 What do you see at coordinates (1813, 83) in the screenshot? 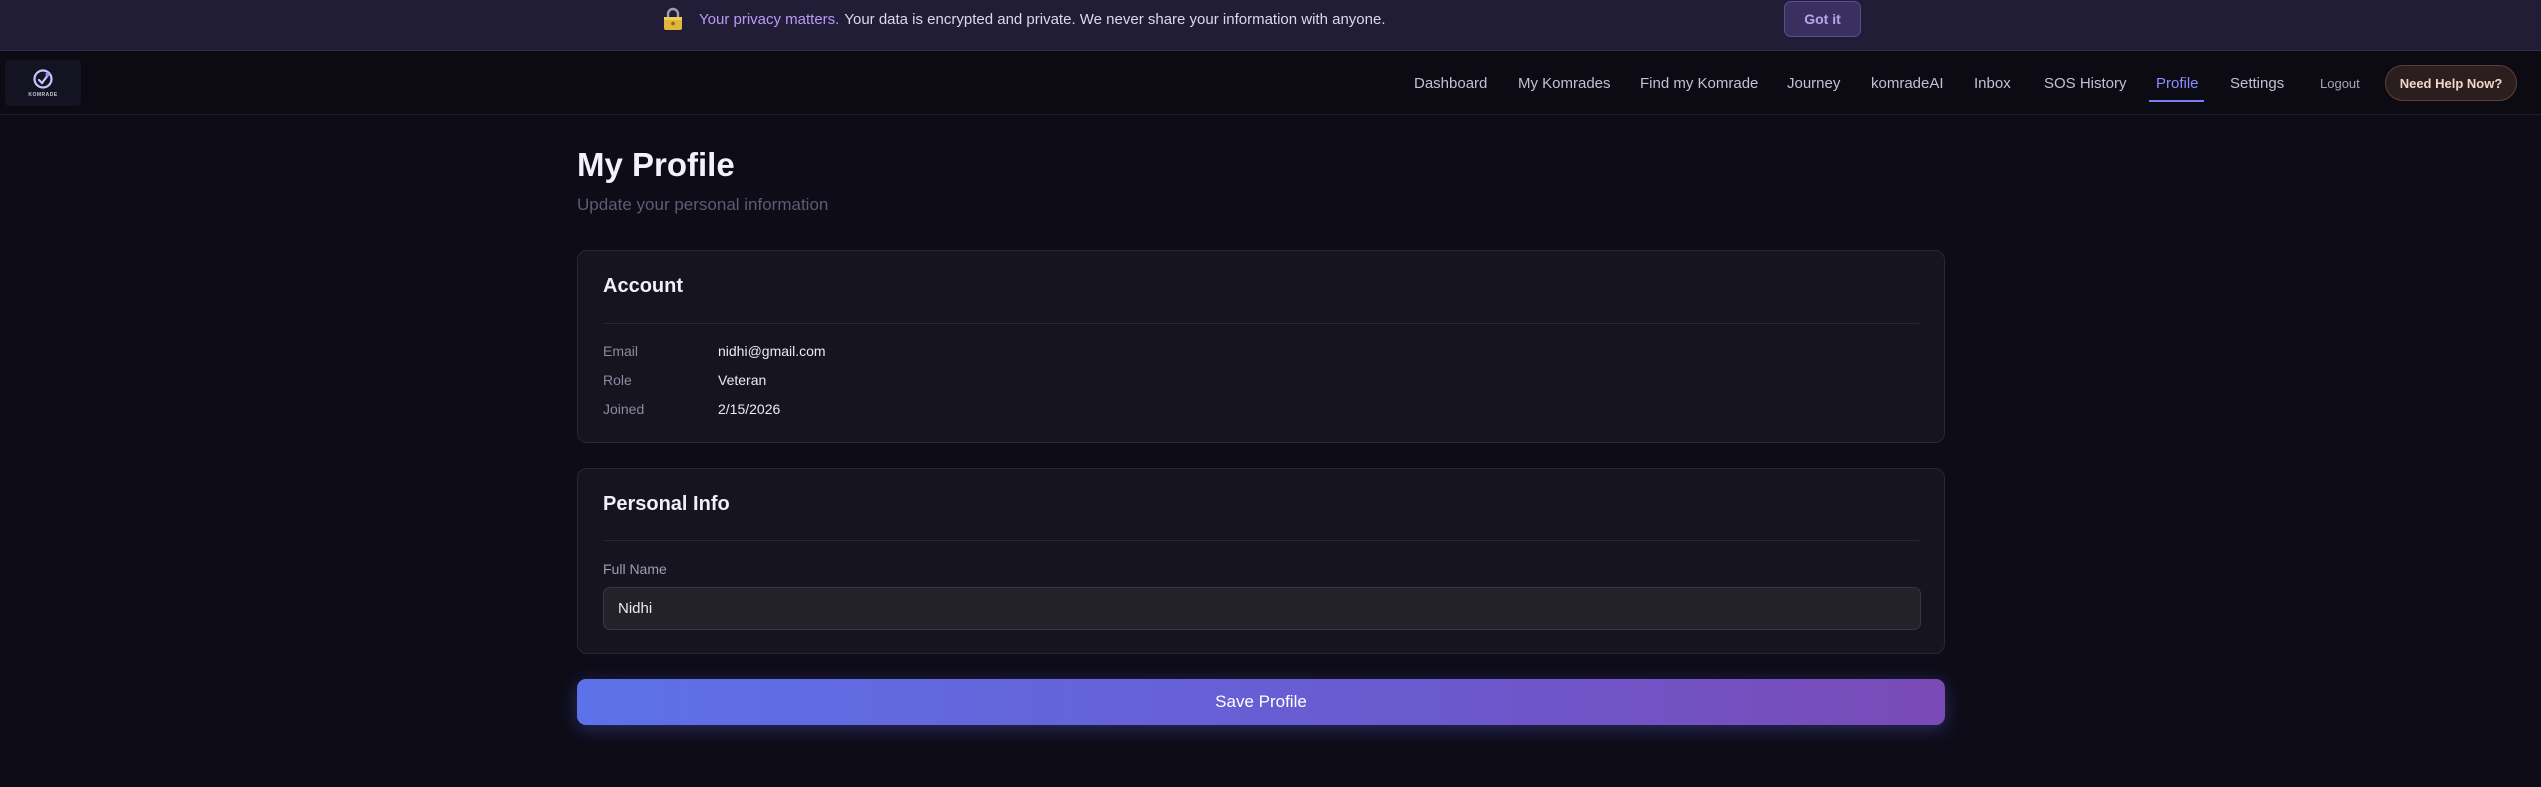
I see `nav-journey: Journey` at bounding box center [1813, 83].